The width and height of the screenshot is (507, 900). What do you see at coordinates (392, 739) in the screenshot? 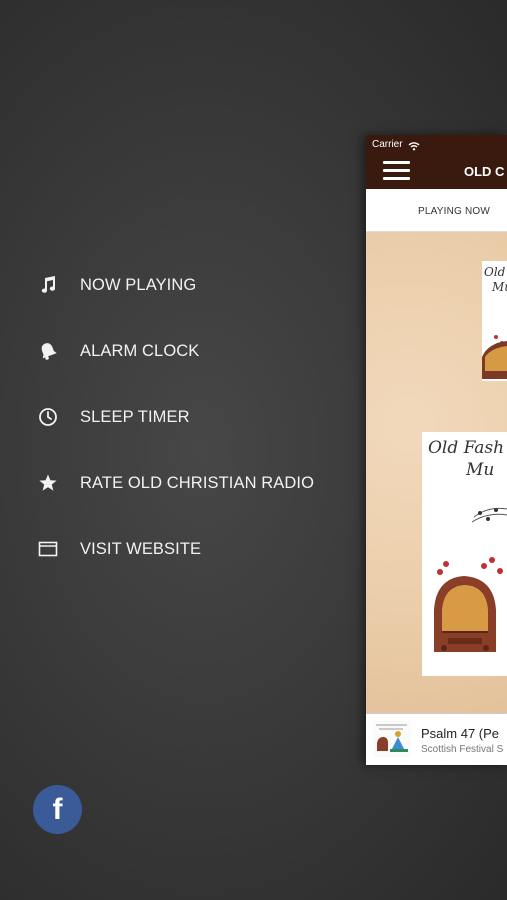
I see `track-thumbnail` at bounding box center [392, 739].